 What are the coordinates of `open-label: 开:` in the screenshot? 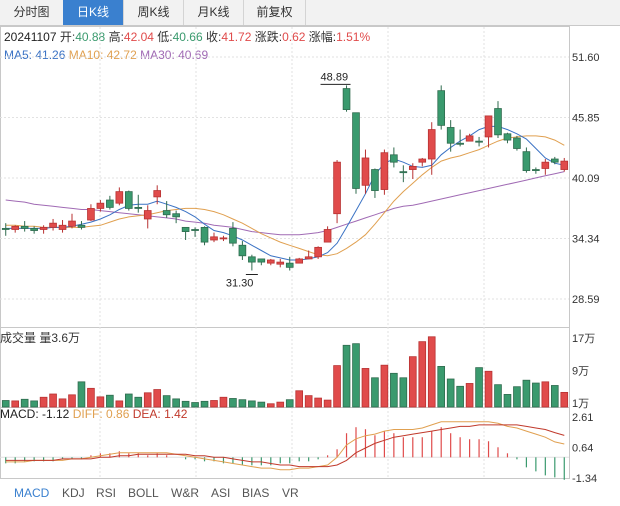 It's located at (67, 37).